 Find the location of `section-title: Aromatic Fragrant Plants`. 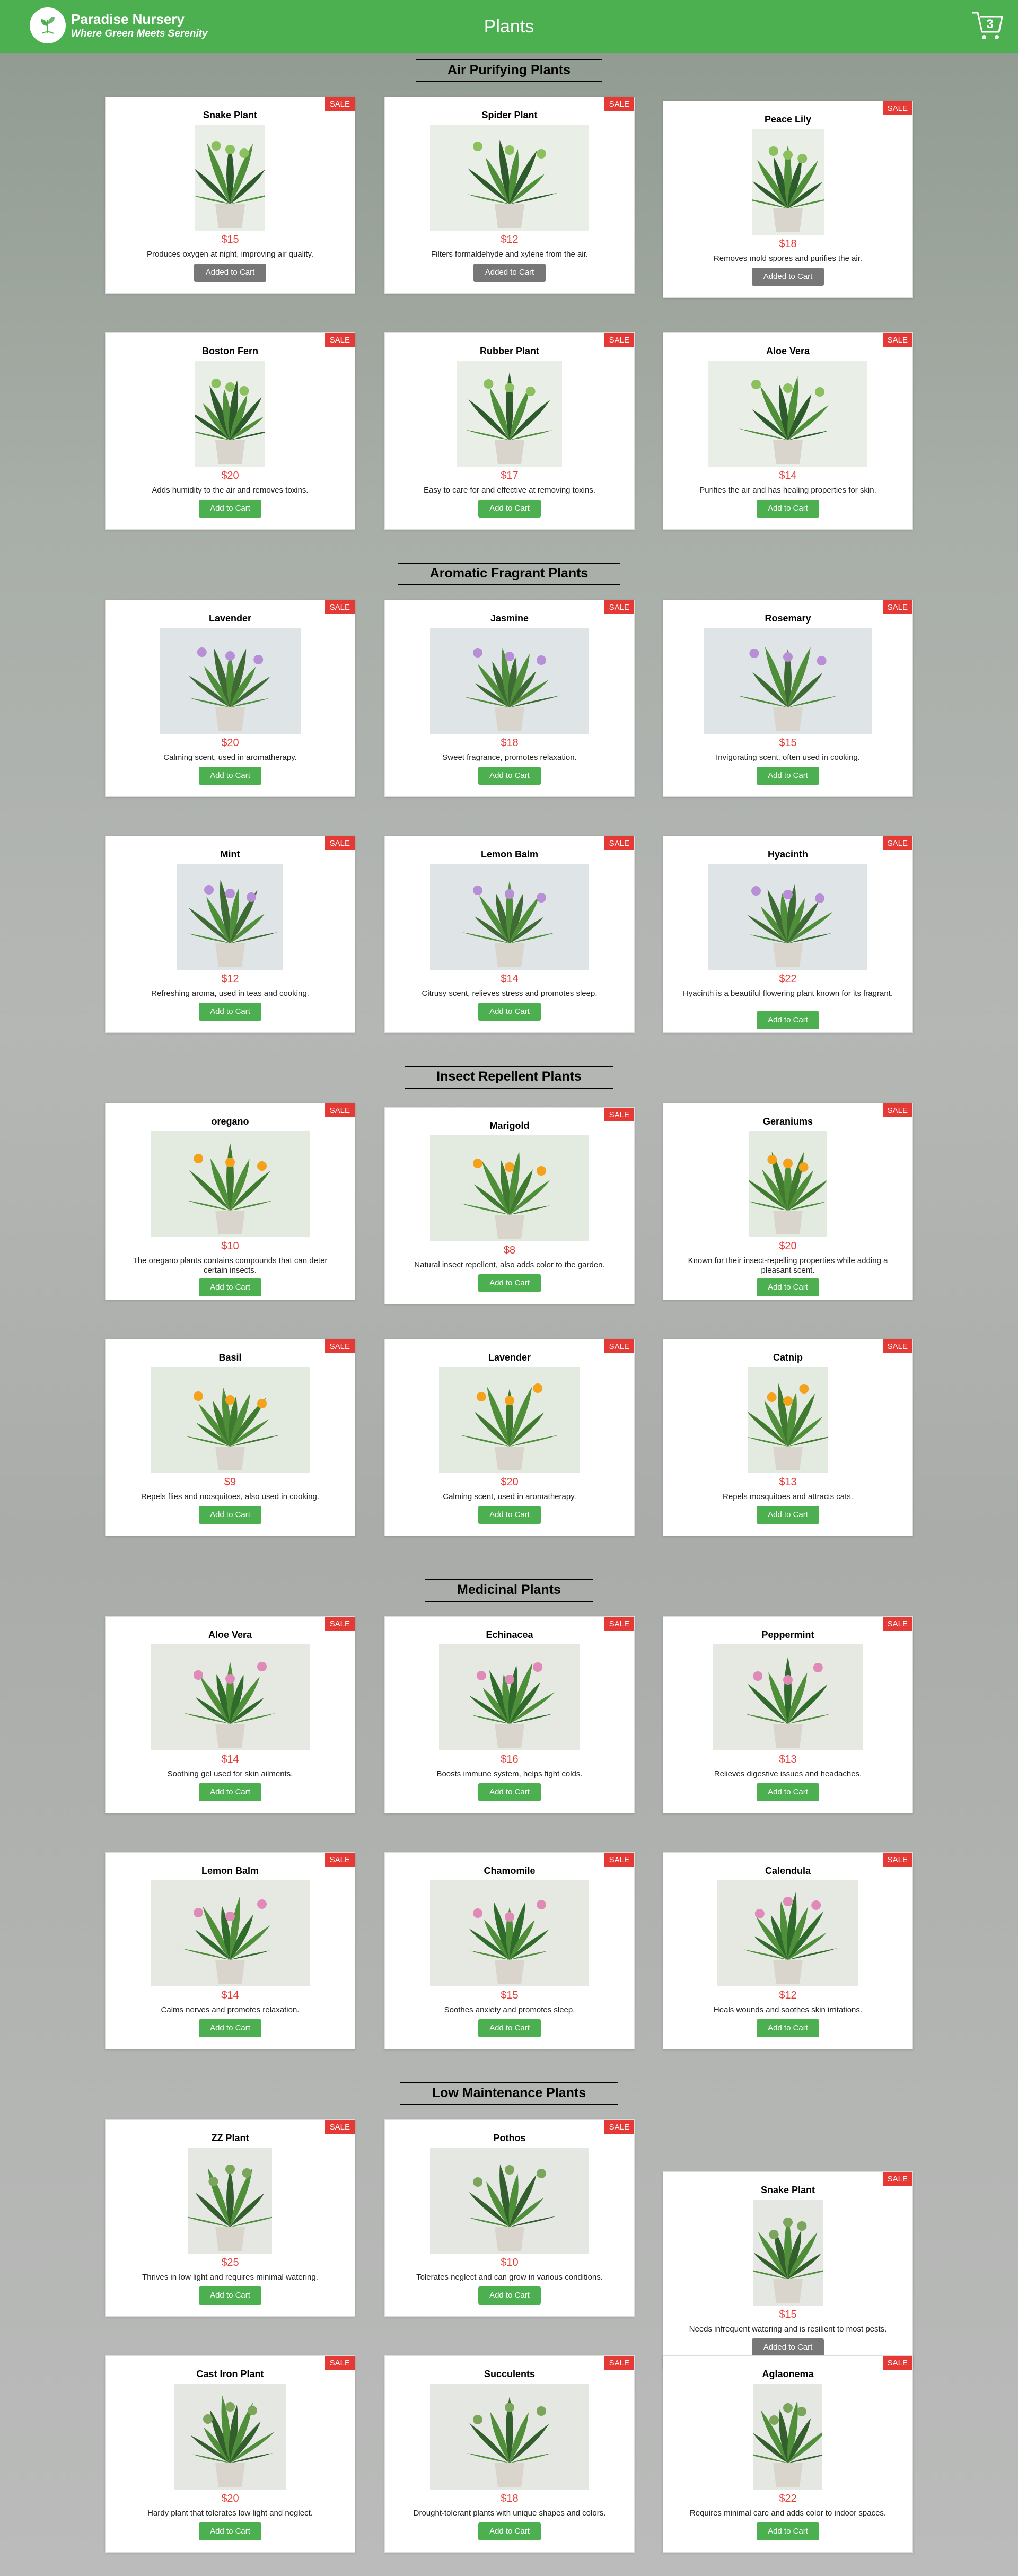

section-title: Aromatic Fragrant Plants is located at coordinates (509, 574).